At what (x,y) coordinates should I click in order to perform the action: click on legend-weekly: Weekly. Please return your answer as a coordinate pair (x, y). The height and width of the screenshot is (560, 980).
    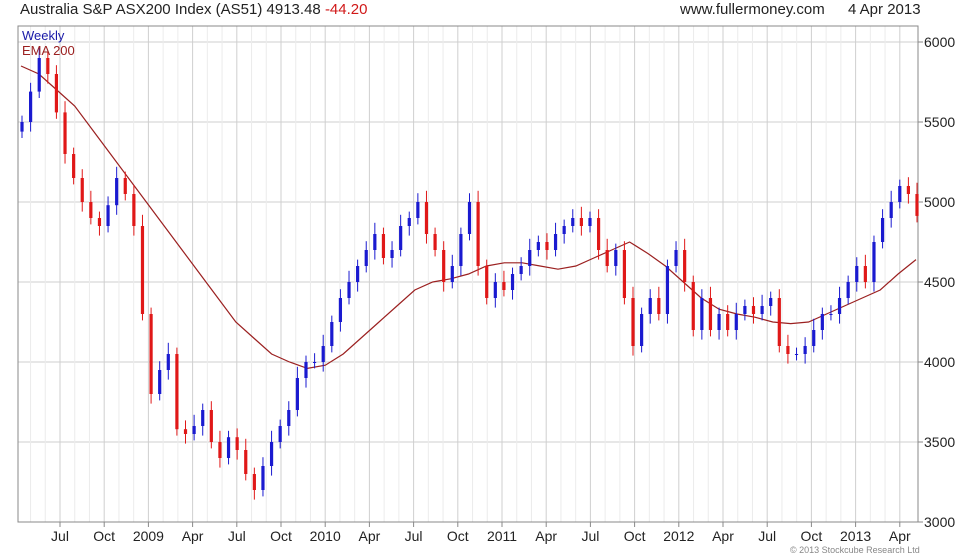
    Looking at the image, I should click on (43, 35).